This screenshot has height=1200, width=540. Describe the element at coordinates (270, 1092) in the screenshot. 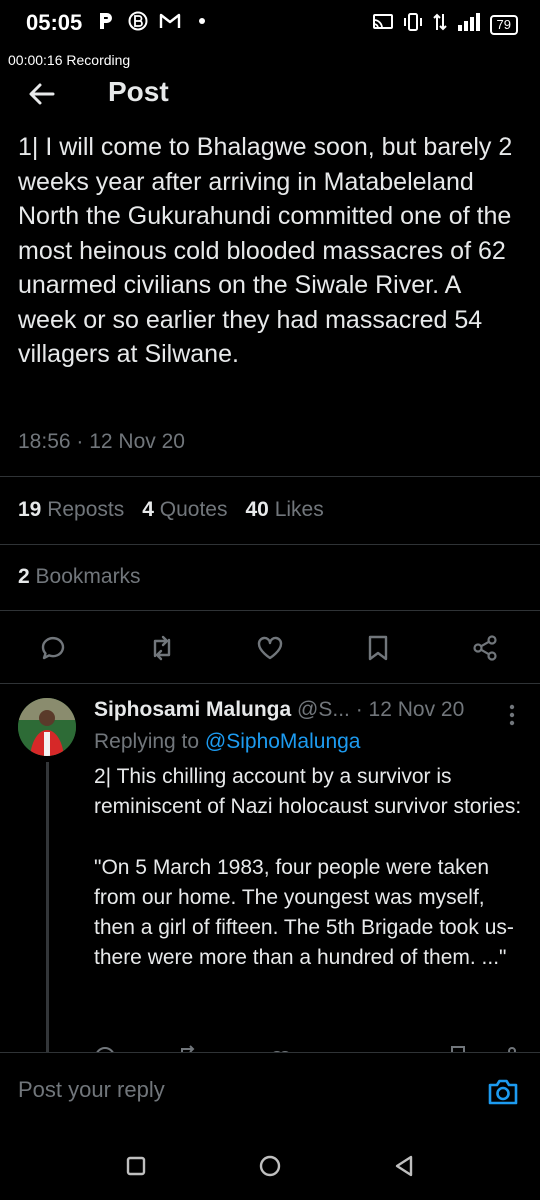

I see `reply-composer: Post your reply` at that location.